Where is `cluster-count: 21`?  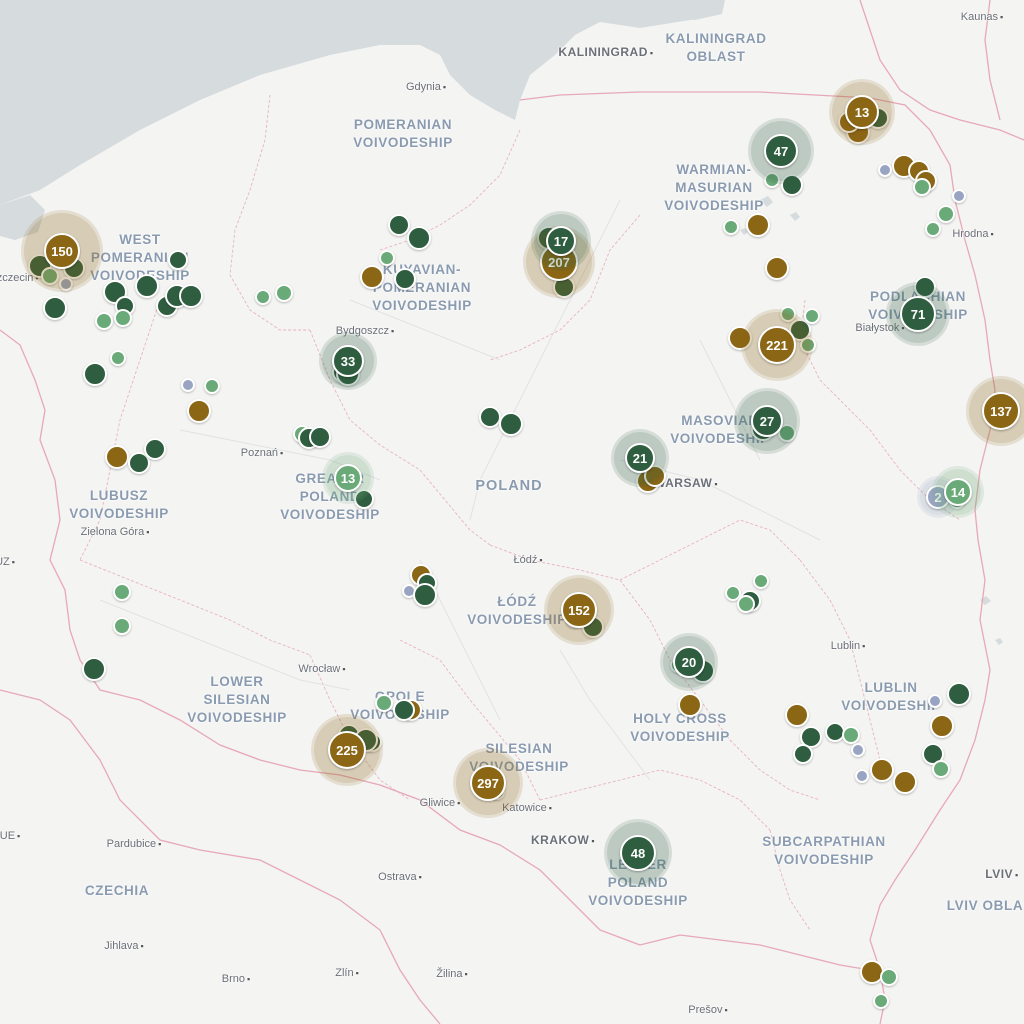
cluster-count: 21 is located at coordinates (640, 458).